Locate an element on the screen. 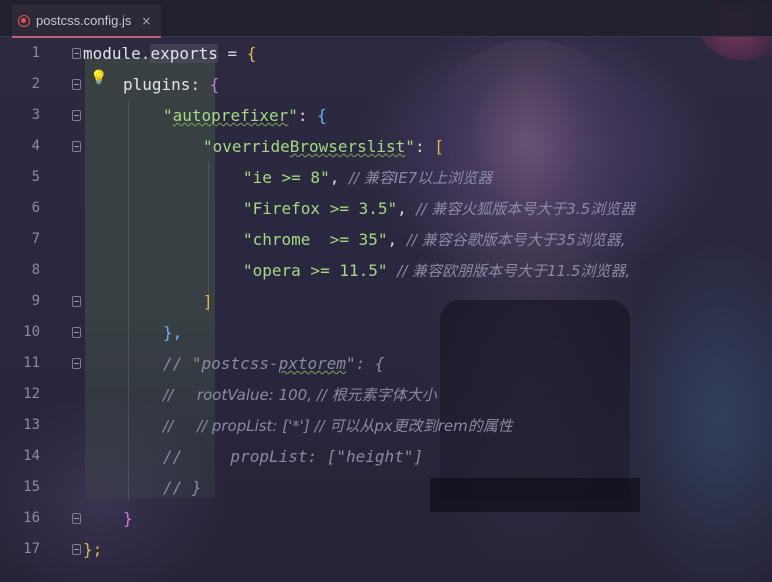 The height and width of the screenshot is (582, 772). line-number: 16 is located at coordinates (31, 518).